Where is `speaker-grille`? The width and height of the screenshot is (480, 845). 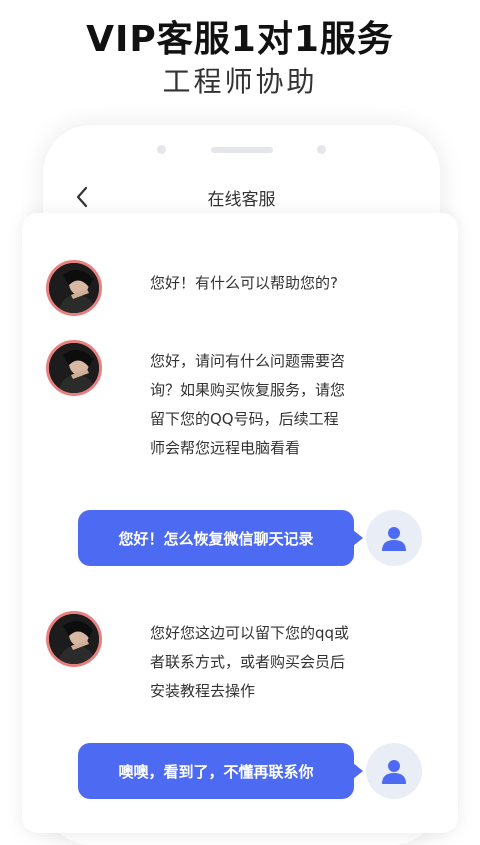
speaker-grille is located at coordinates (242, 150).